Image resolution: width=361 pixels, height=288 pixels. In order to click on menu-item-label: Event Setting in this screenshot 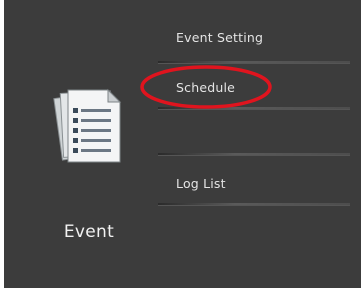, I will do `click(220, 37)`.